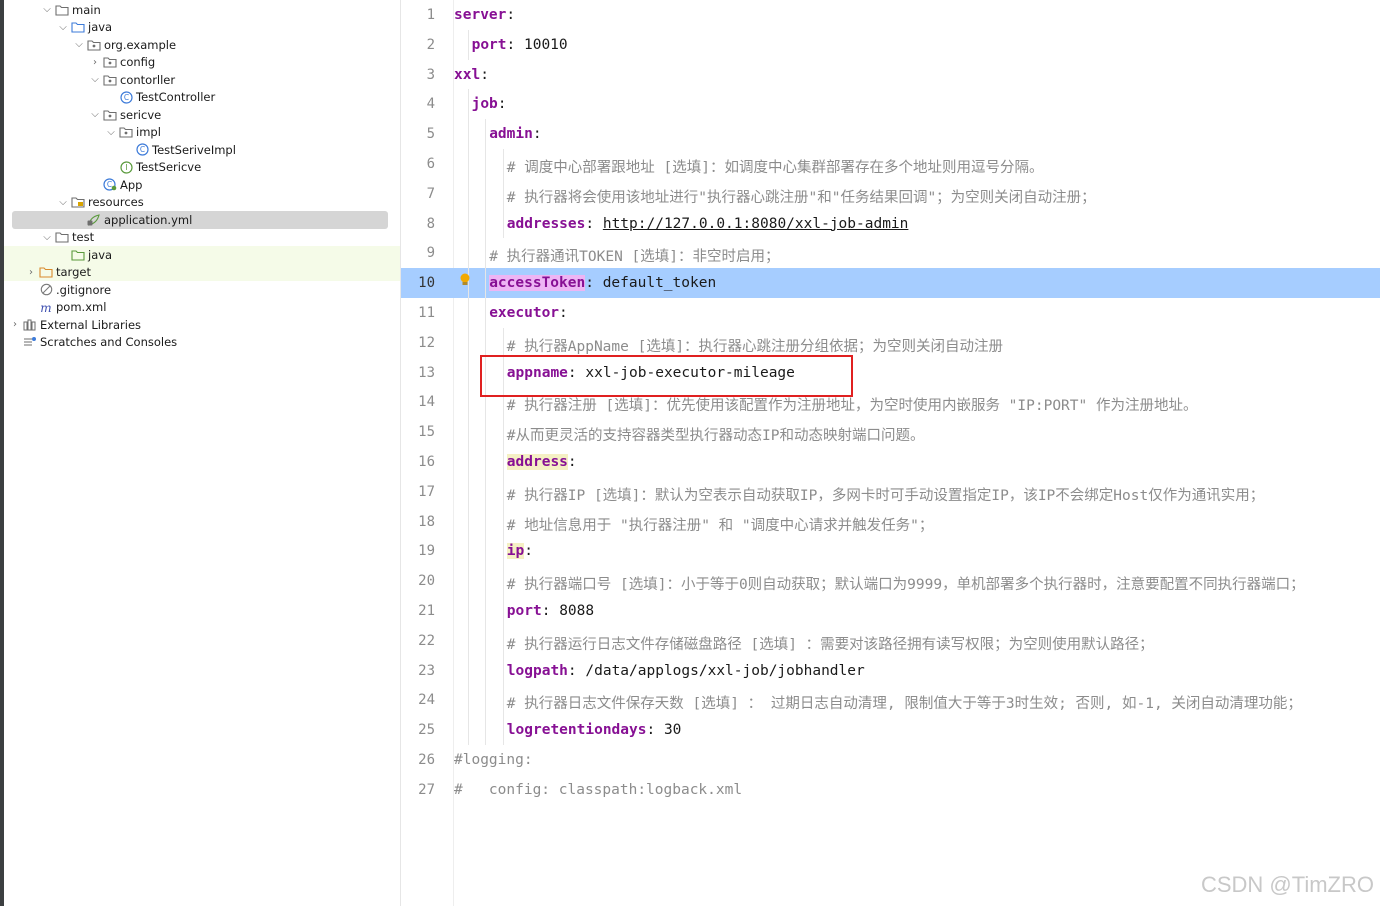 The width and height of the screenshot is (1380, 906). What do you see at coordinates (202, 272) in the screenshot?
I see `tree-item-target: › target` at bounding box center [202, 272].